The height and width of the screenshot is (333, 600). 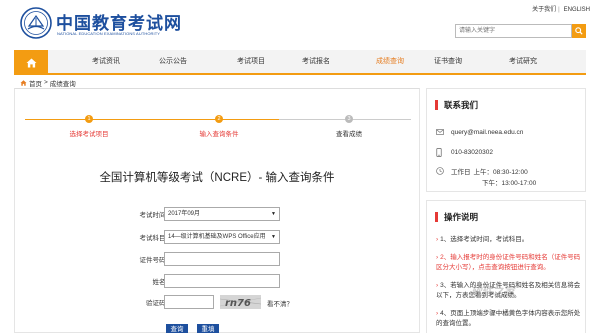 I want to click on instruction-item-4: › 4、页面上顶端步骤中橘黄色字体内容表示您所处的查询位置。, so click(x=508, y=318).